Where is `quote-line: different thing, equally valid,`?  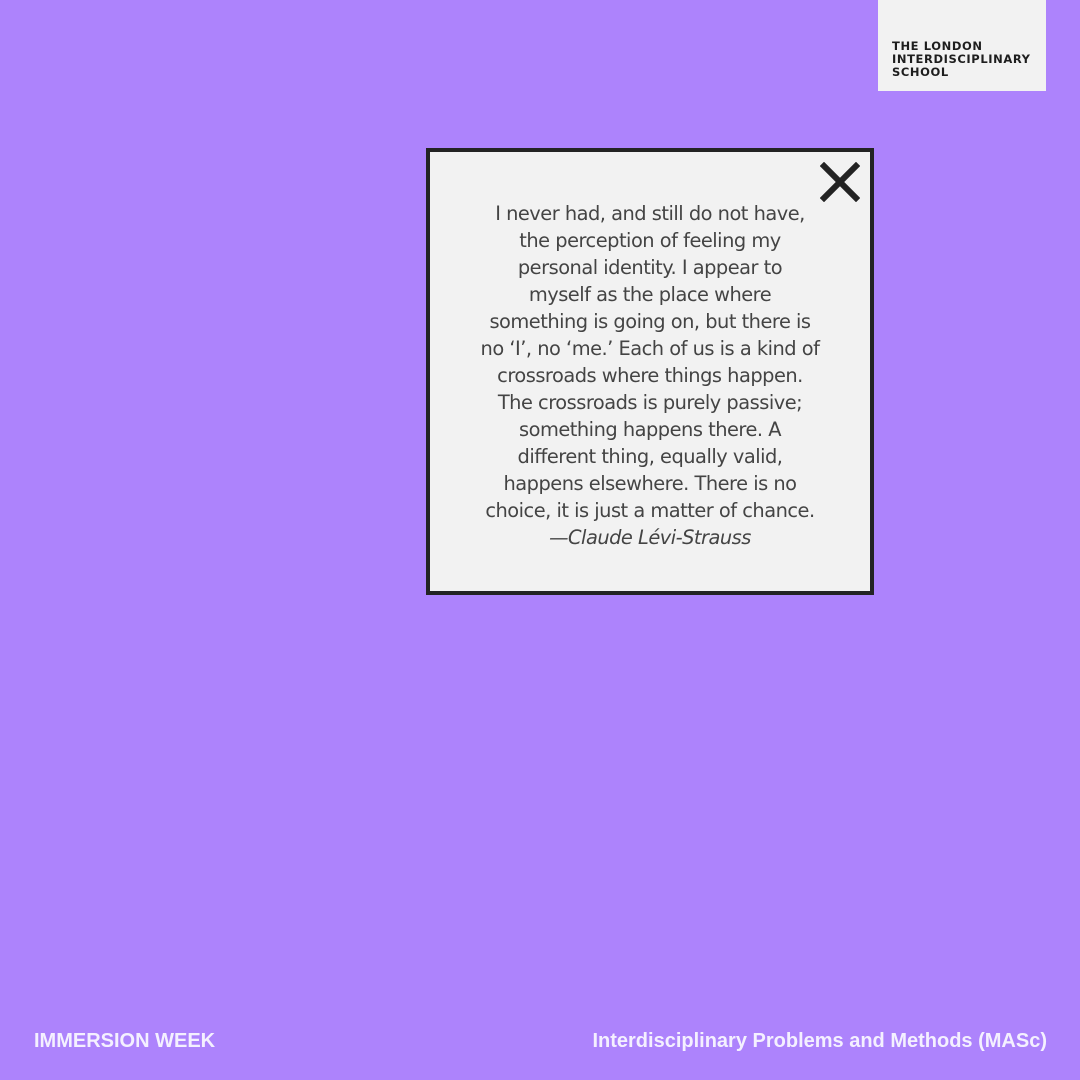
quote-line: different thing, equally valid, is located at coordinates (650, 456).